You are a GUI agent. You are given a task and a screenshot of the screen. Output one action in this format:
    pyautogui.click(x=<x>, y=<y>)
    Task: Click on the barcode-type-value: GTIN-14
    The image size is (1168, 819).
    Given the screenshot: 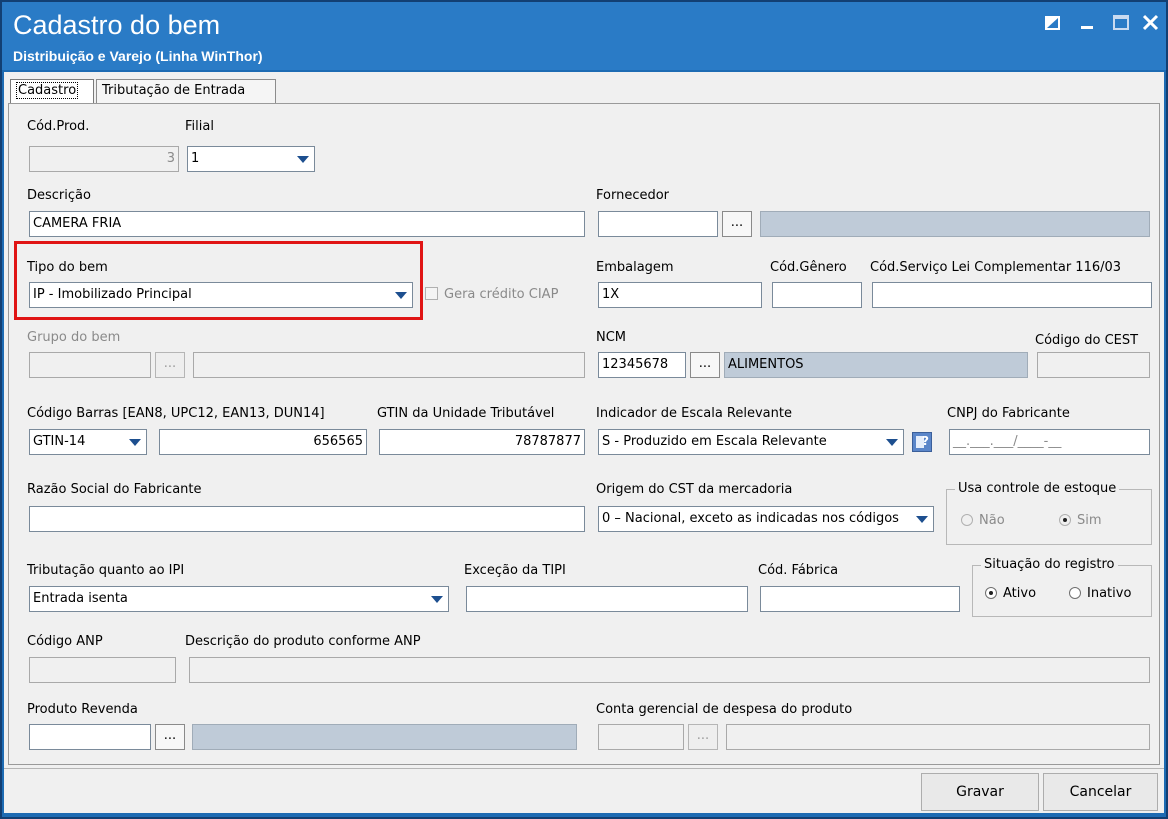 What is the action you would take?
    pyautogui.click(x=59, y=441)
    